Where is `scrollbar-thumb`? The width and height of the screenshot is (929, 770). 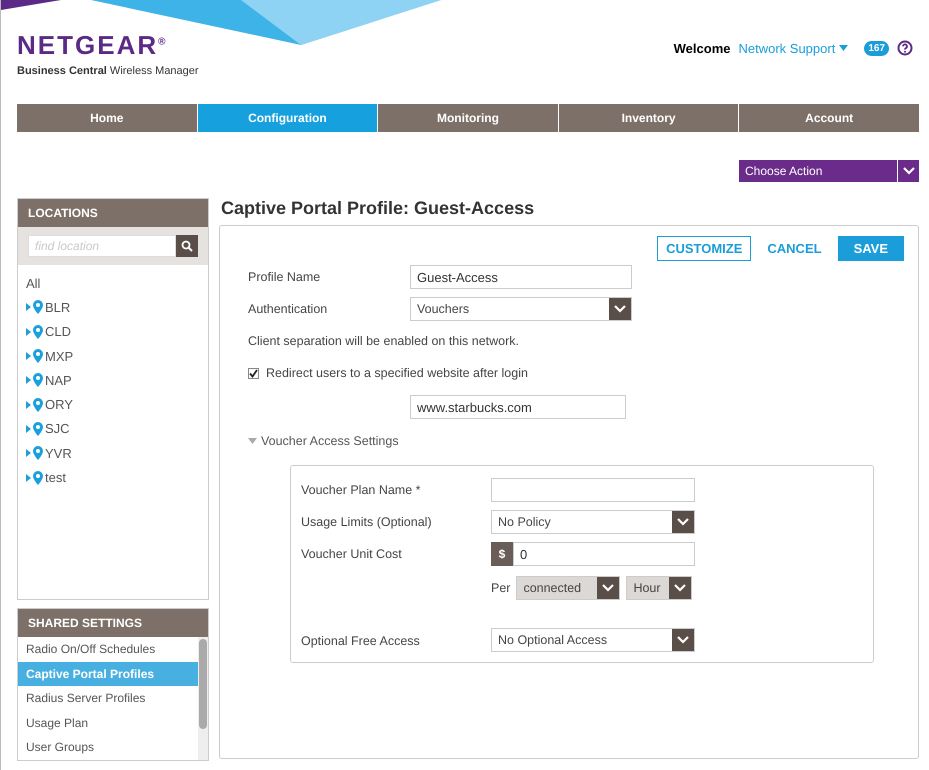 scrollbar-thumb is located at coordinates (203, 684).